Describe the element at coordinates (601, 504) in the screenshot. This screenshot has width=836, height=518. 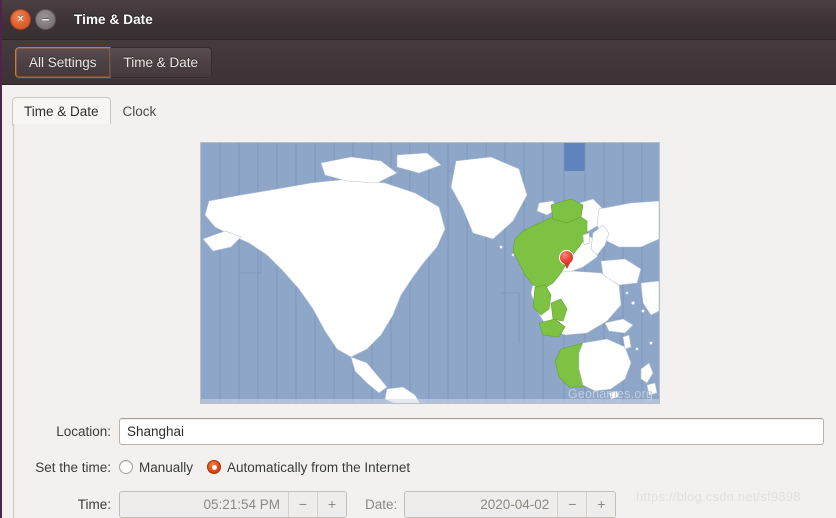
I see `date-increment-button: +` at that location.